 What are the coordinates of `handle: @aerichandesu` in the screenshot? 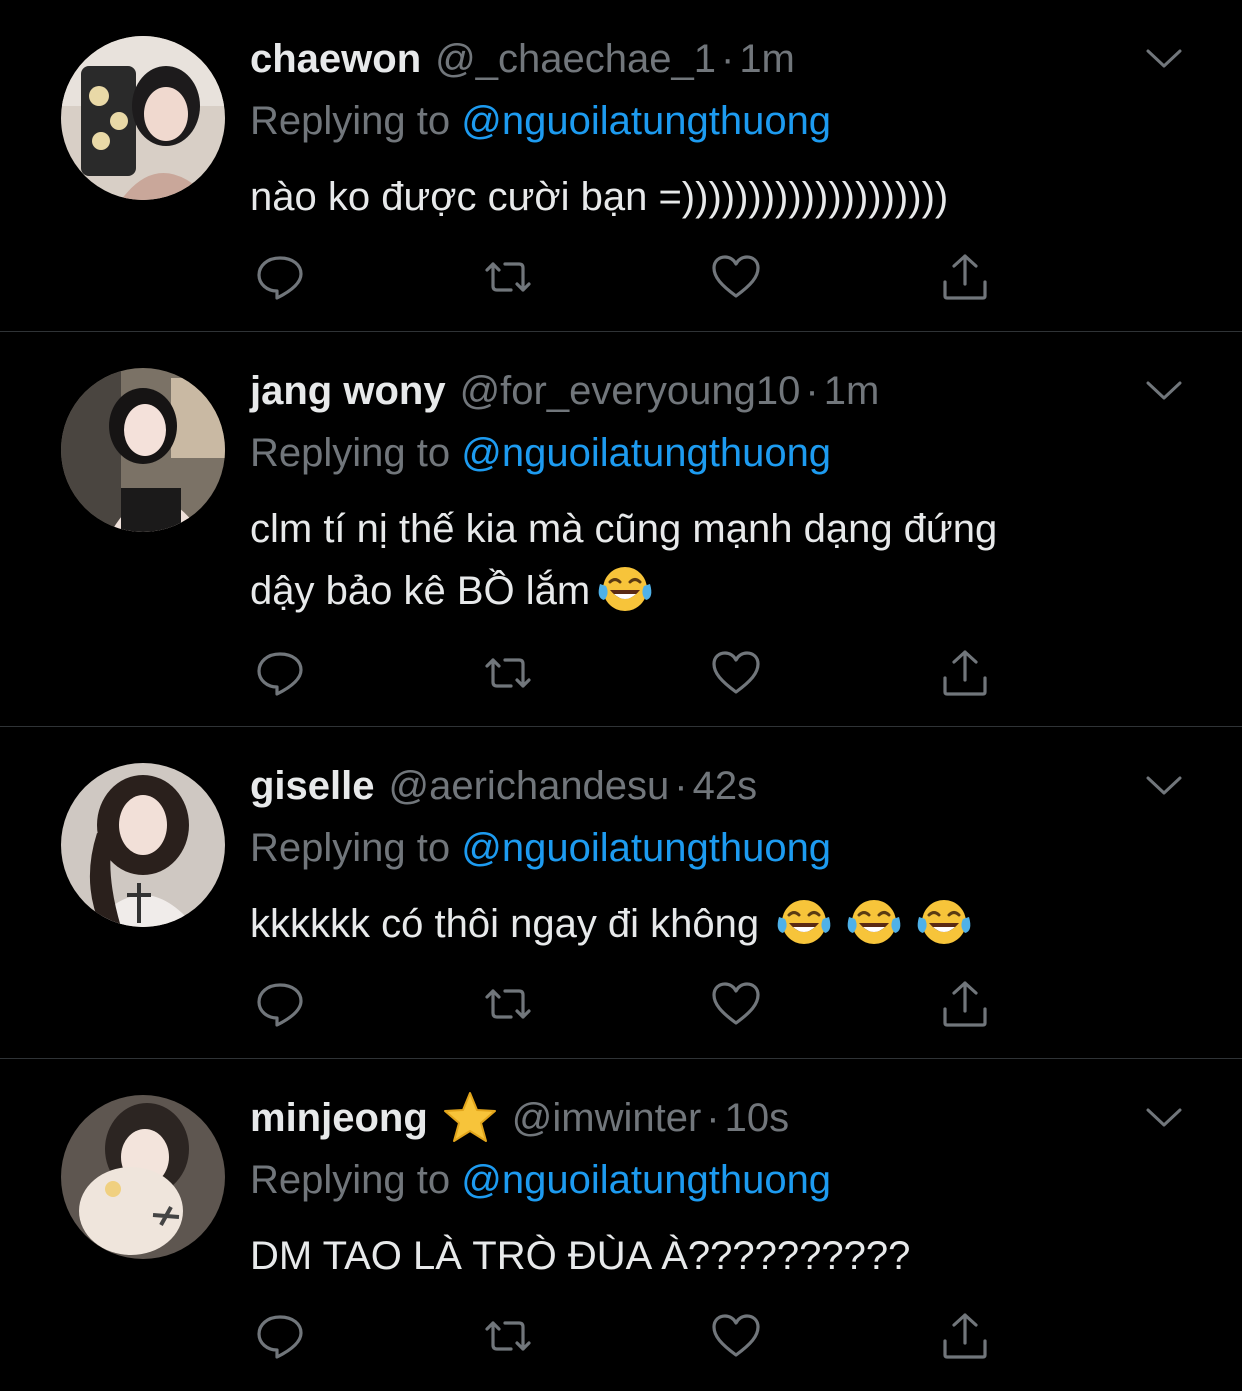 It's located at (529, 786).